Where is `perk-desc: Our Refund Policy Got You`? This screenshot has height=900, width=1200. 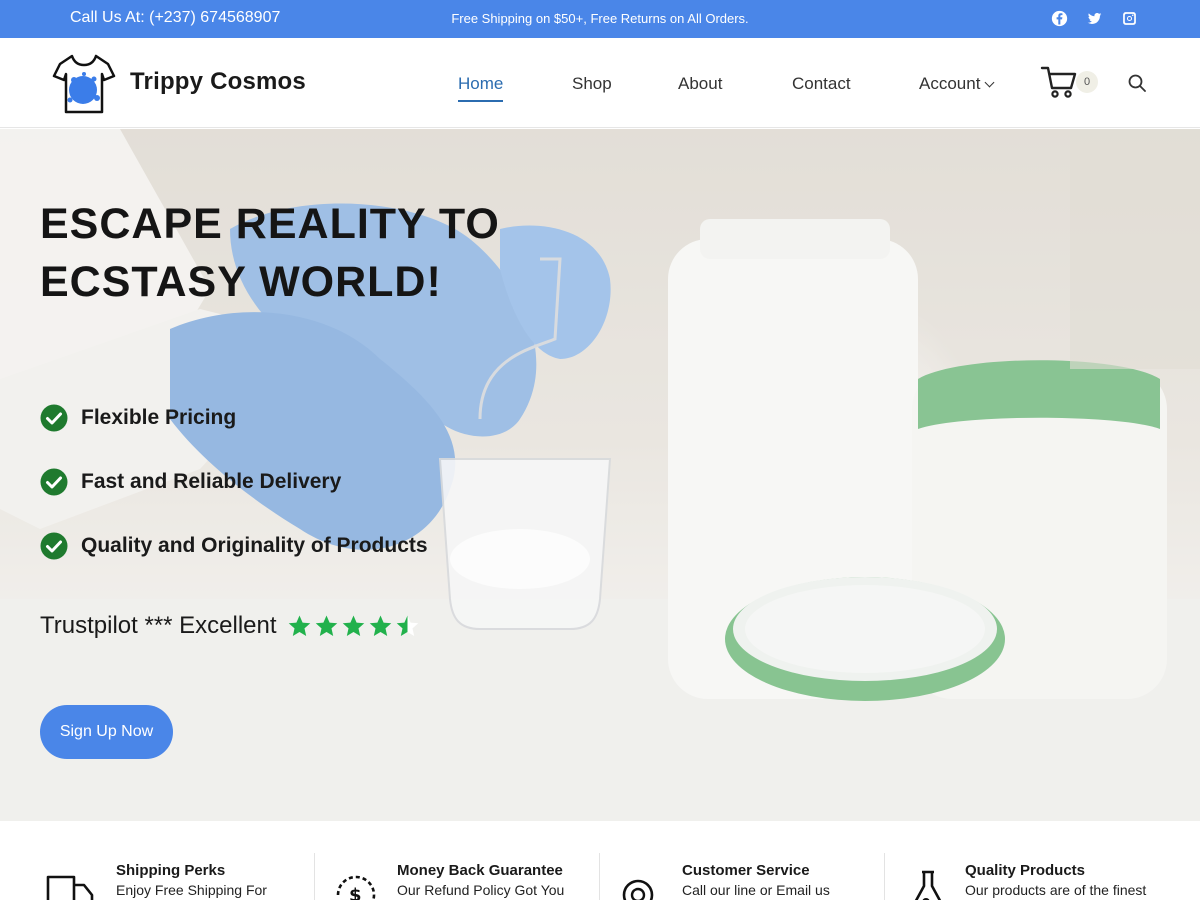 perk-desc: Our Refund Policy Got You is located at coordinates (481, 890).